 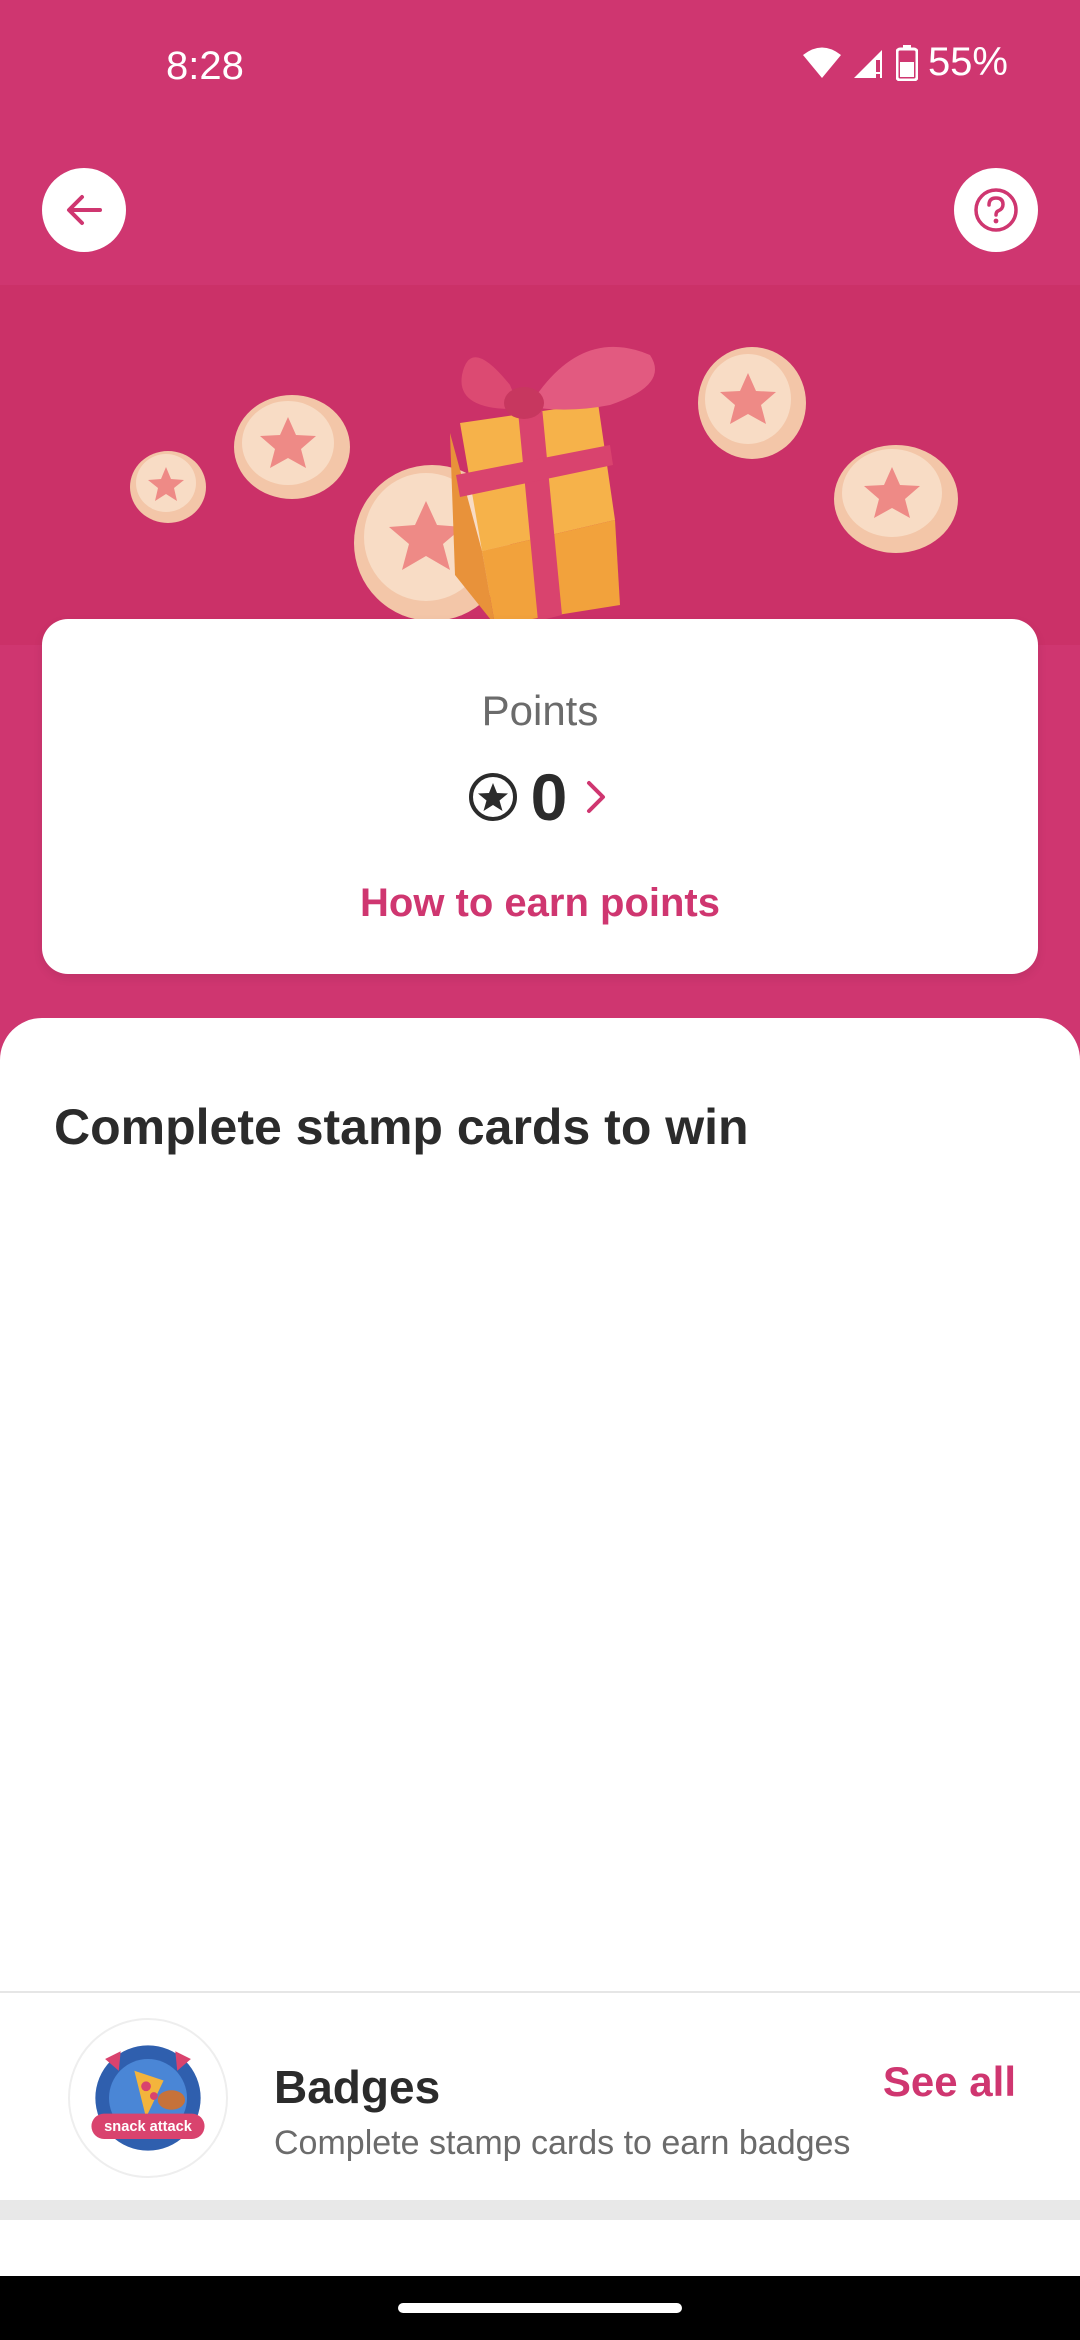 What do you see at coordinates (492, 797) in the screenshot?
I see `star-circle-icon` at bounding box center [492, 797].